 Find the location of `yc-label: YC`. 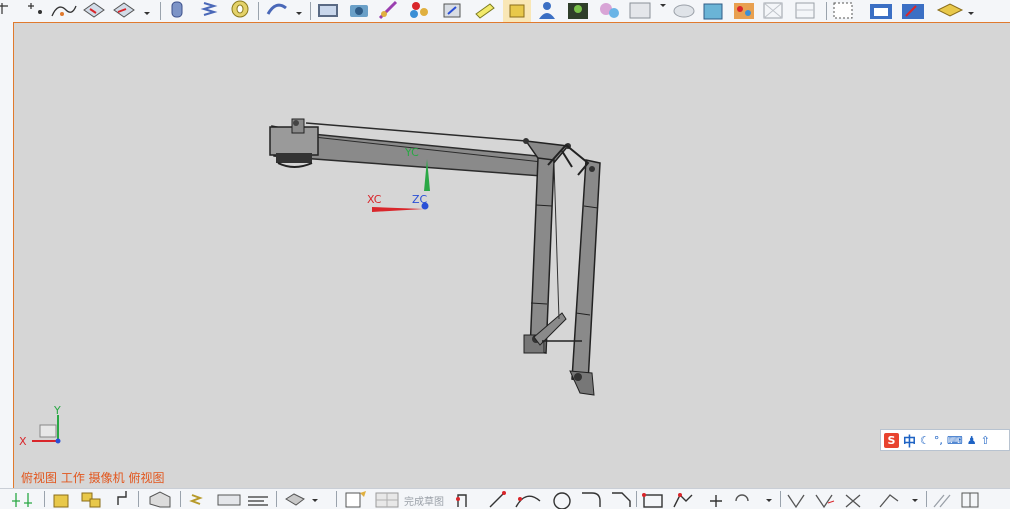

yc-label: YC is located at coordinates (411, 152).